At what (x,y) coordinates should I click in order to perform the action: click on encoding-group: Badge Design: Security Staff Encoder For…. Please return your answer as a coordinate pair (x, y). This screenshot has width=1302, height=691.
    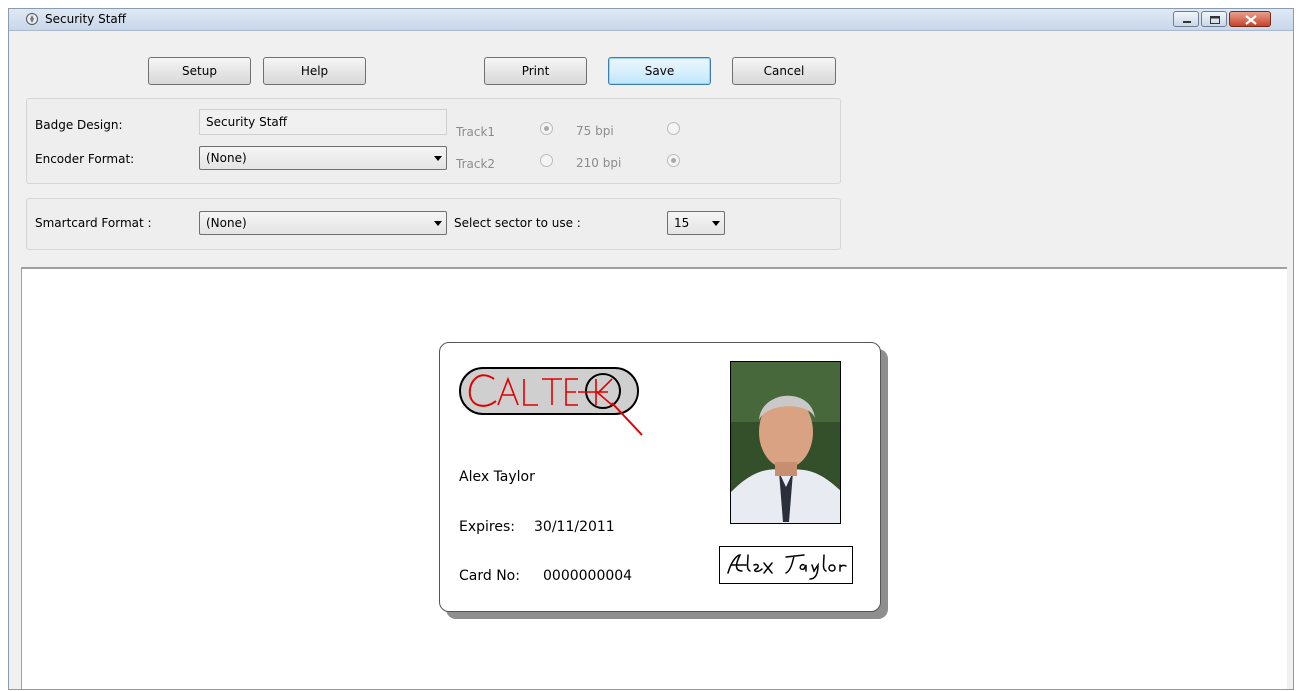
    Looking at the image, I should click on (433, 141).